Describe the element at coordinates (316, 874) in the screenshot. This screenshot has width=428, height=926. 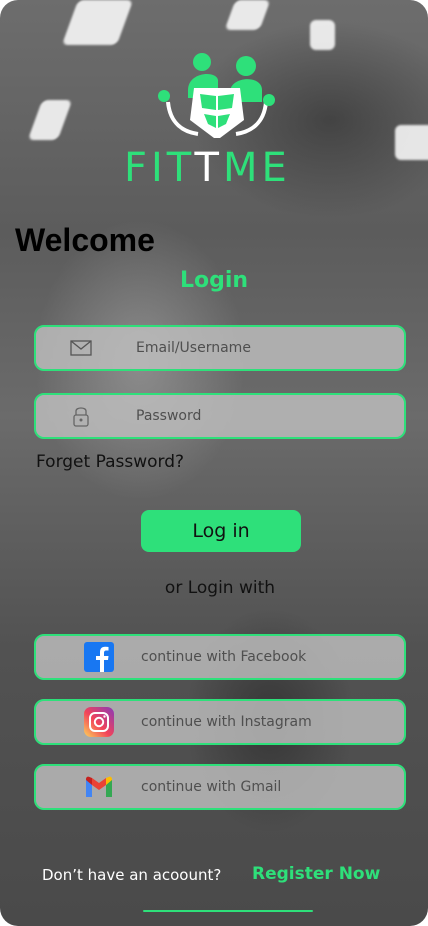
I see `register-now-link: Register Now` at that location.